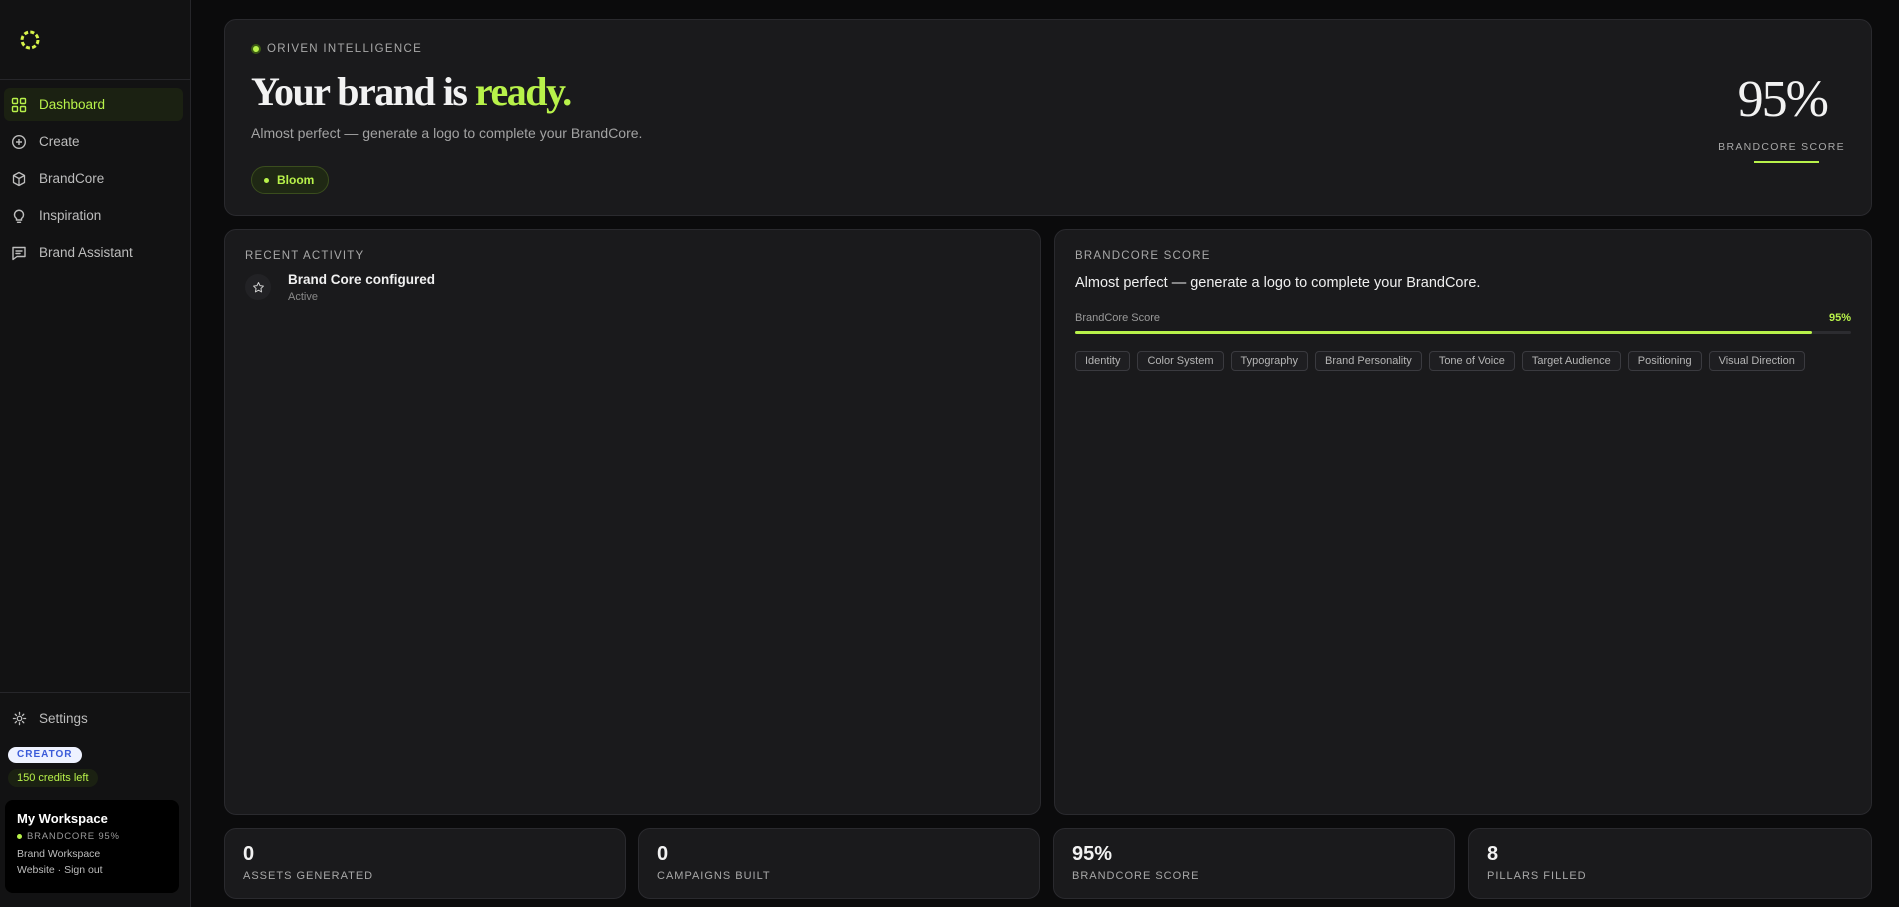 Image resolution: width=1899 pixels, height=907 pixels. Describe the element at coordinates (1756, 361) in the screenshot. I see `pillar-tag: Visual Direction` at that location.